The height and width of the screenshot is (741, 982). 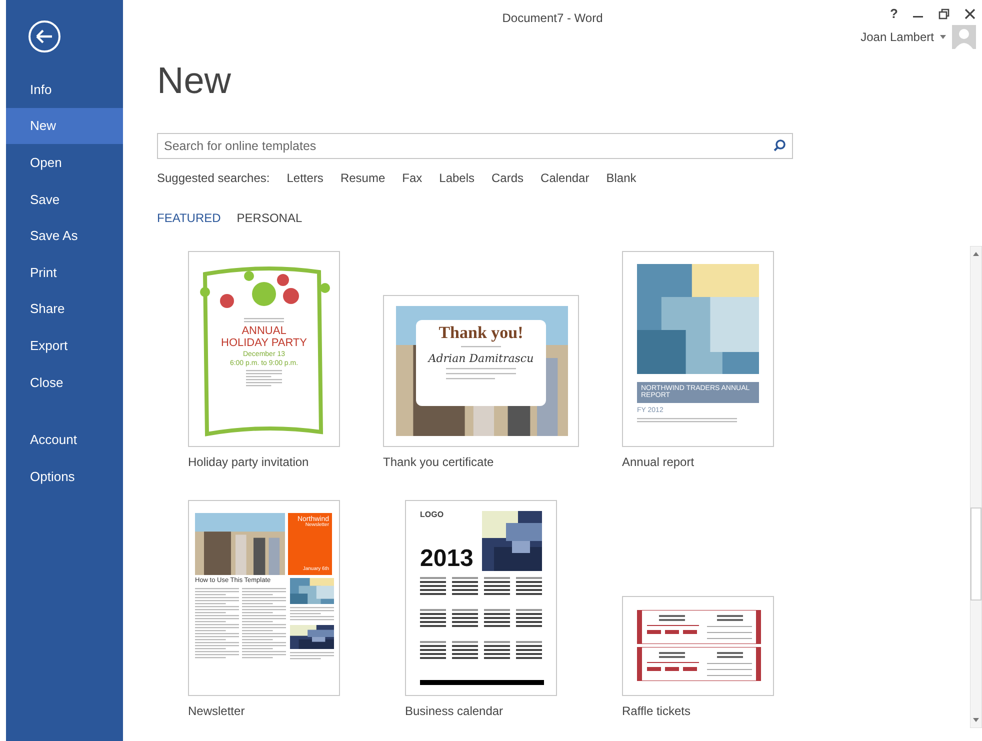 What do you see at coordinates (475, 146) in the screenshot?
I see `search-field: Search for online templates` at bounding box center [475, 146].